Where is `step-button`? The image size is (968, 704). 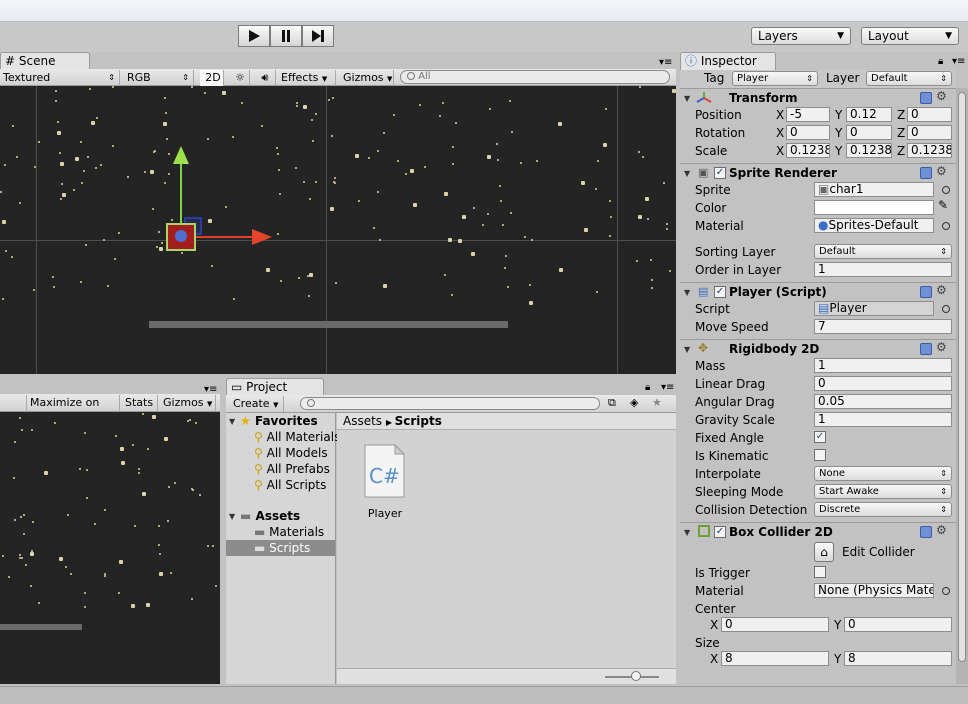
step-button is located at coordinates (318, 36).